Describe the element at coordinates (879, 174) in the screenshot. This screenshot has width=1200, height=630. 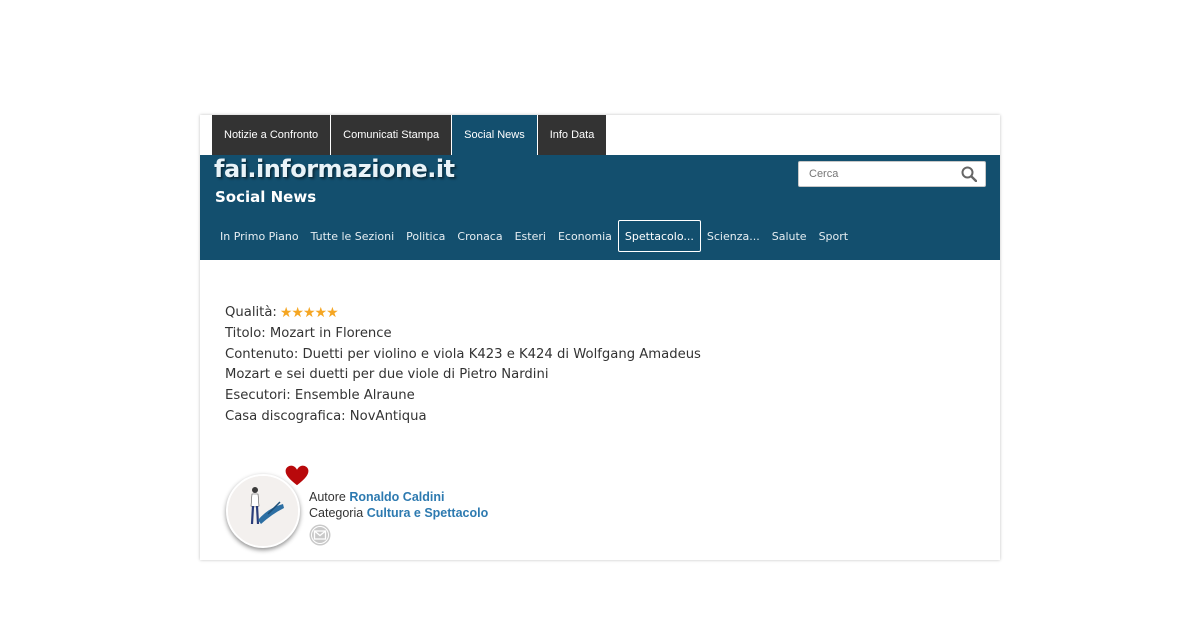
I see `search-input` at that location.